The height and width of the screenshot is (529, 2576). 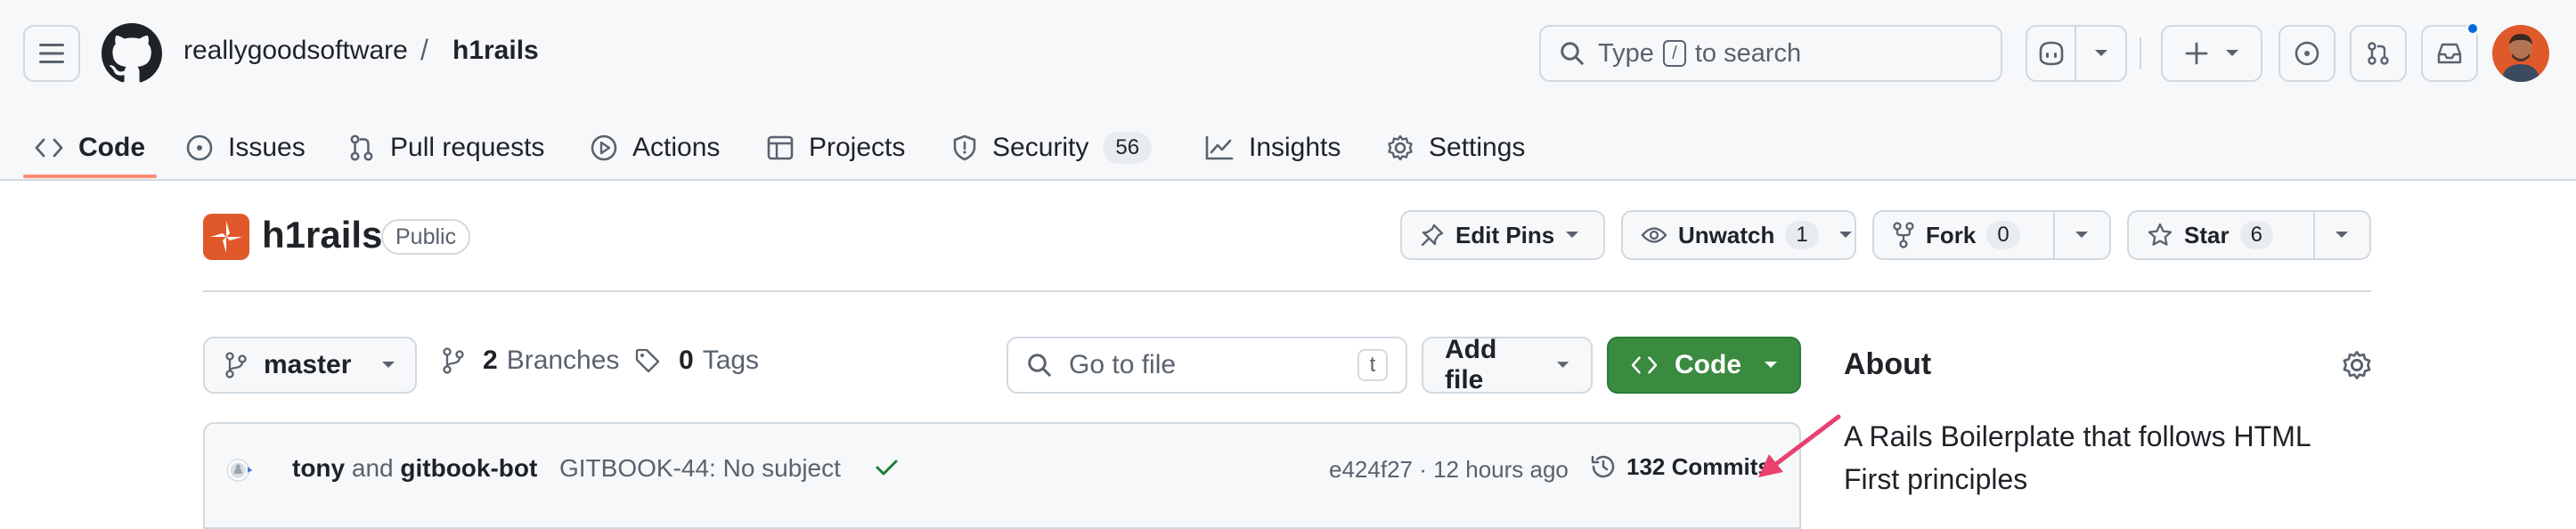 I want to click on tab-projects: Projects, so click(x=836, y=148).